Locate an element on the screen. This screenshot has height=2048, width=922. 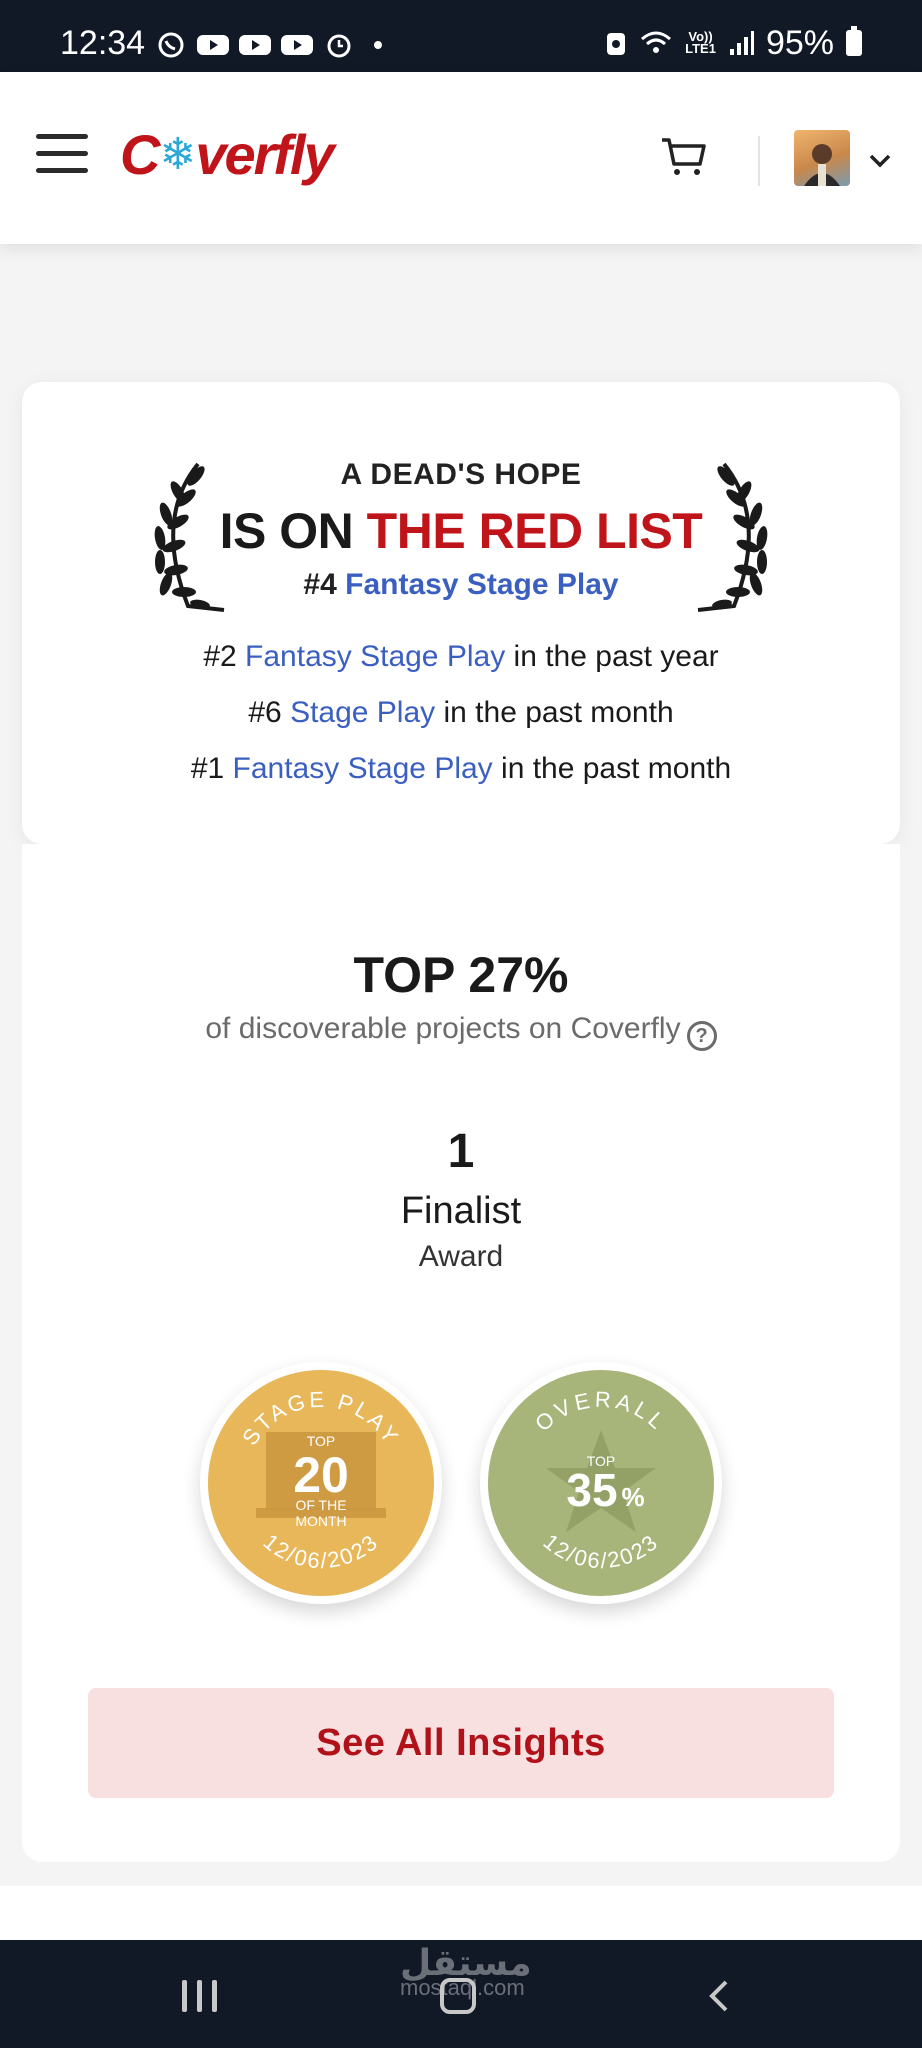
red-list-headline: IS ON THE RED LIST is located at coordinates (461, 531).